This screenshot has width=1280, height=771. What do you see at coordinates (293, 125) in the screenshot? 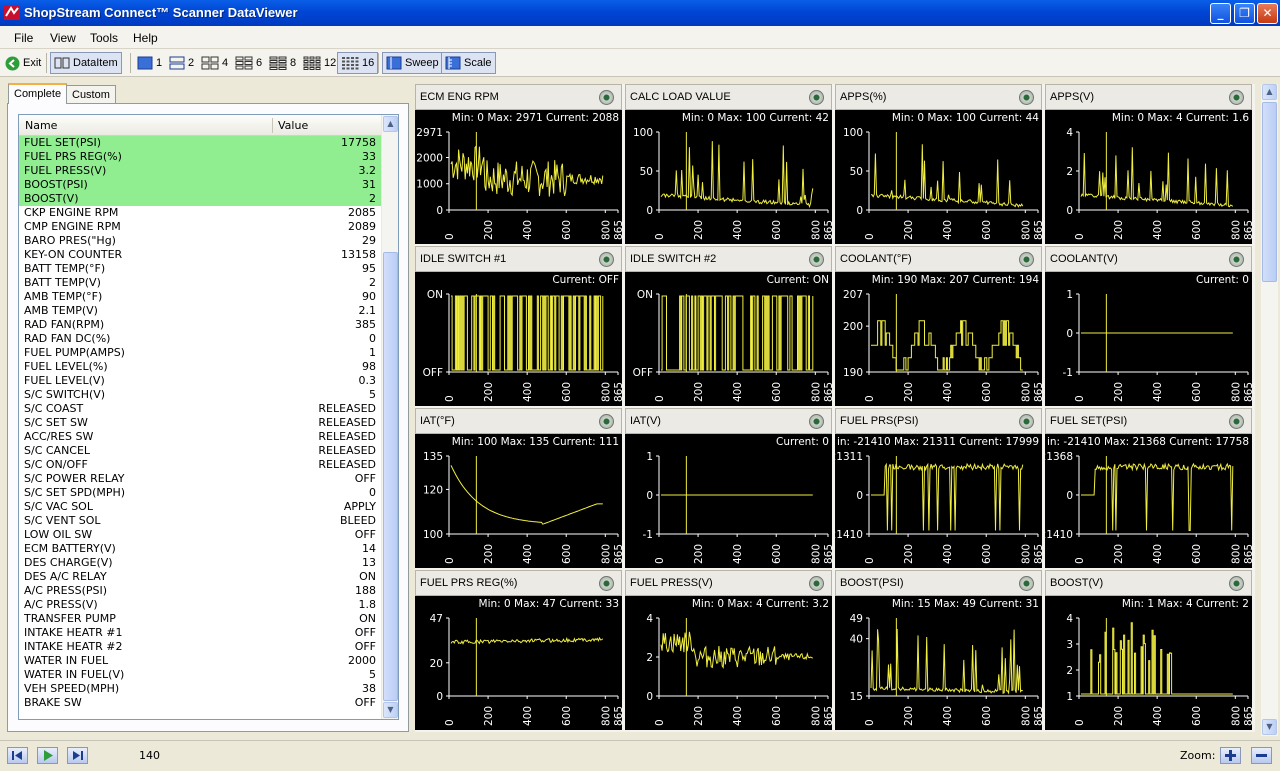
I see `column-header-value: Value` at bounding box center [293, 125].